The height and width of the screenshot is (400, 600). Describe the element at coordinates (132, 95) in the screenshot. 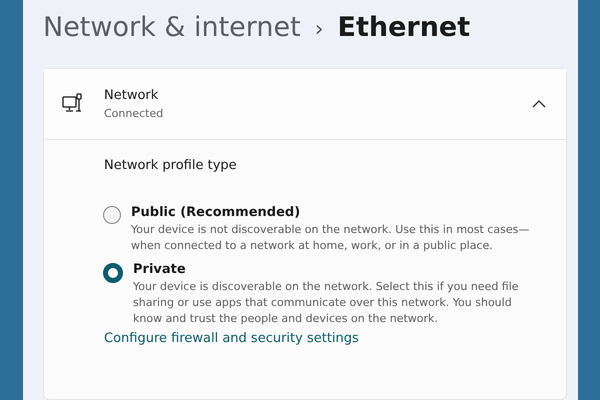

I see `network-name: Network` at that location.